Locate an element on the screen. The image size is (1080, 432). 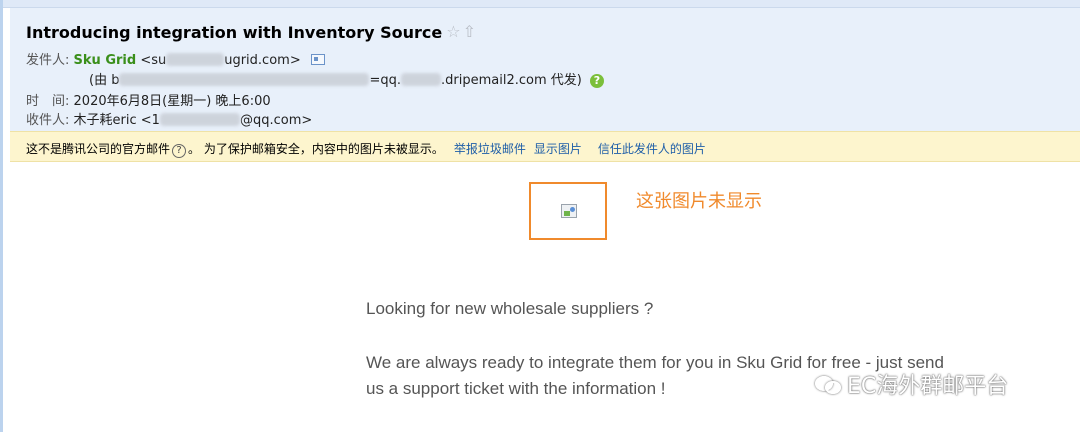
subject-icons: ☆ ⇧ is located at coordinates (462, 31).